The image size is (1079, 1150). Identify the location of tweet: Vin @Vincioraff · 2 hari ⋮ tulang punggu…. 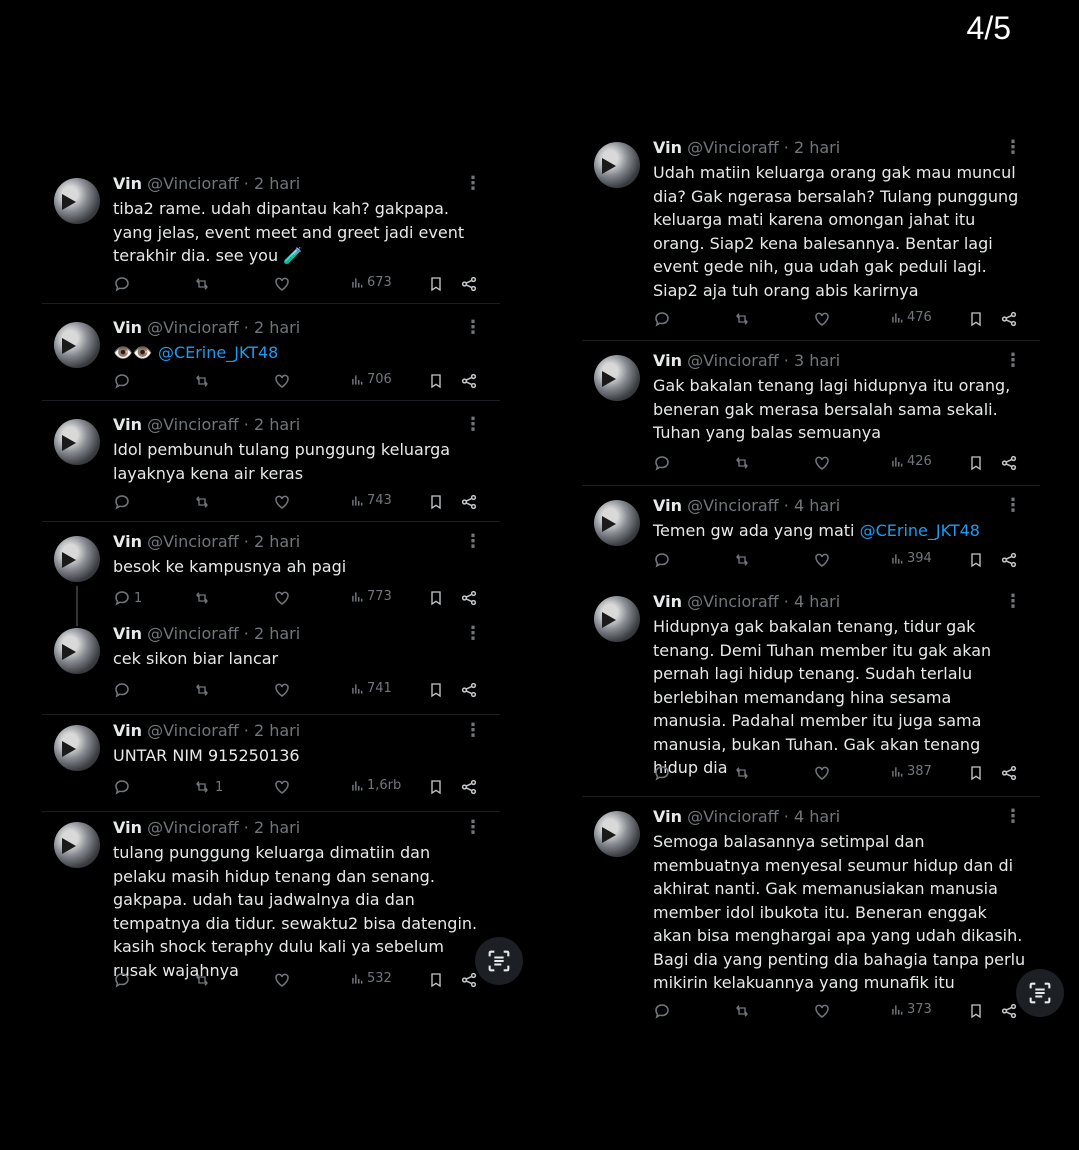
(271, 907).